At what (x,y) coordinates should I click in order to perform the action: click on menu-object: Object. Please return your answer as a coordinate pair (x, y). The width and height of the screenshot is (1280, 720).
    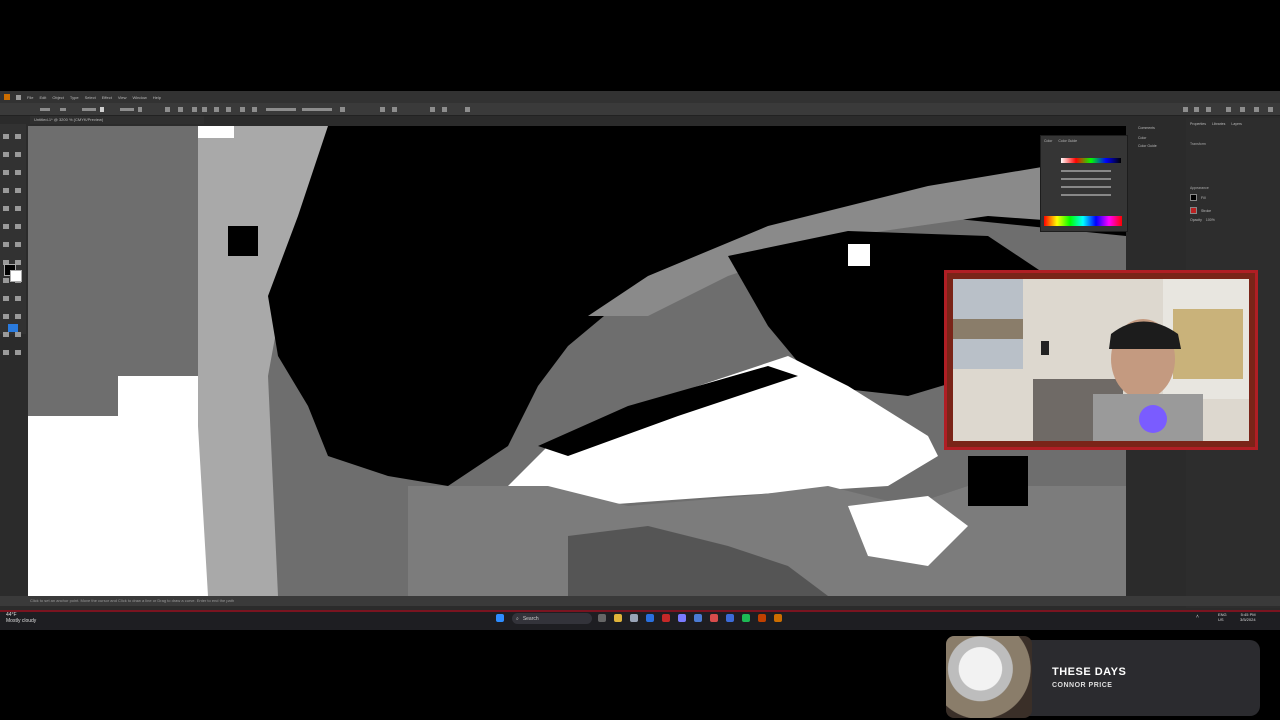
    Looking at the image, I should click on (58, 97).